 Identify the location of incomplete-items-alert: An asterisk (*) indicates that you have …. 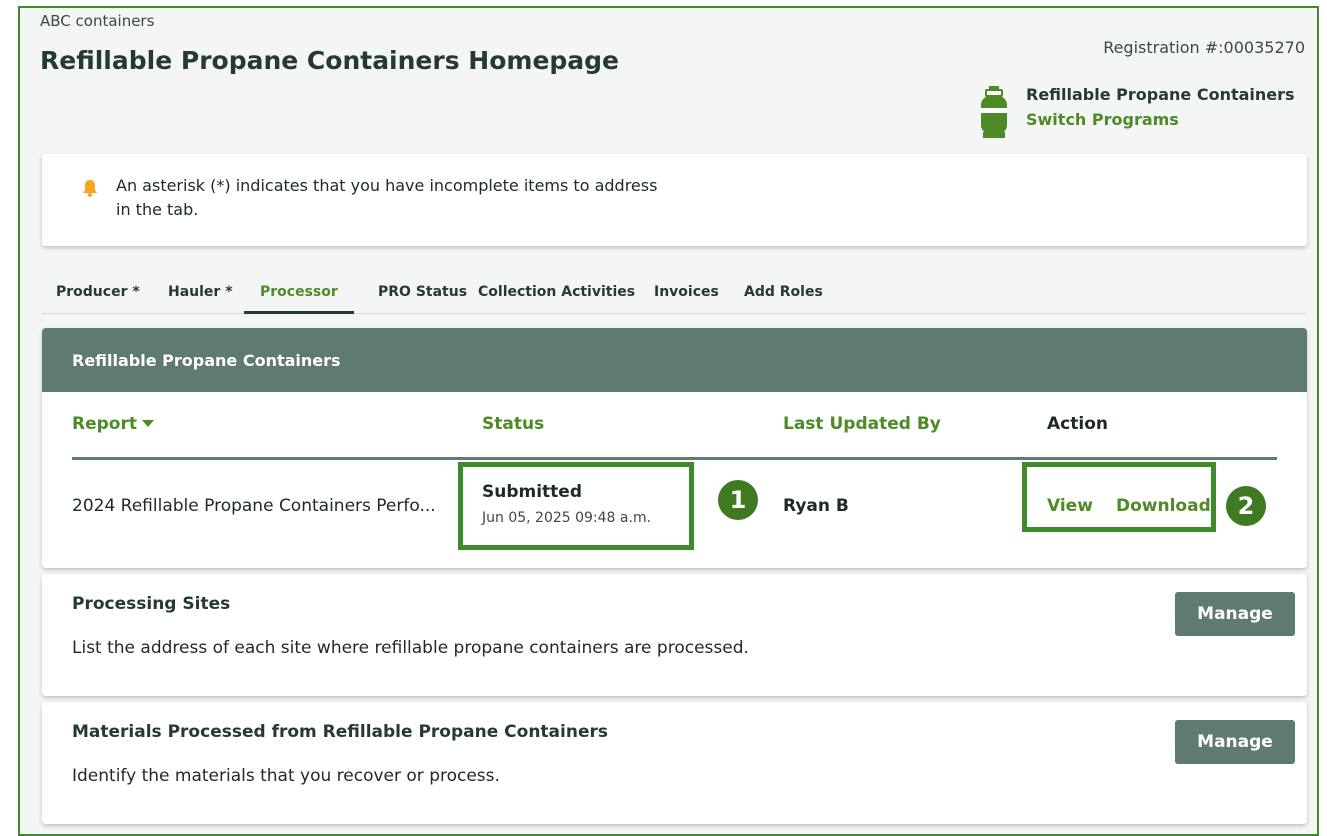
(674, 200).